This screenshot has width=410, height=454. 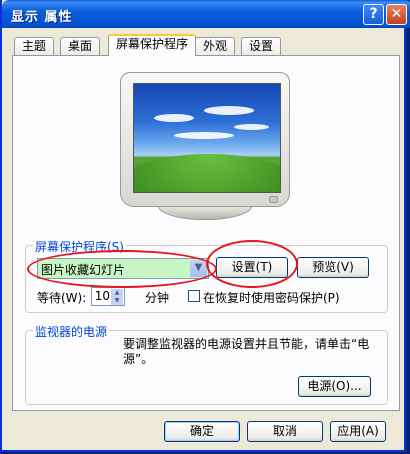 What do you see at coordinates (152, 45) in the screenshot?
I see `tab-screensaver: 屏幕保护程序` at bounding box center [152, 45].